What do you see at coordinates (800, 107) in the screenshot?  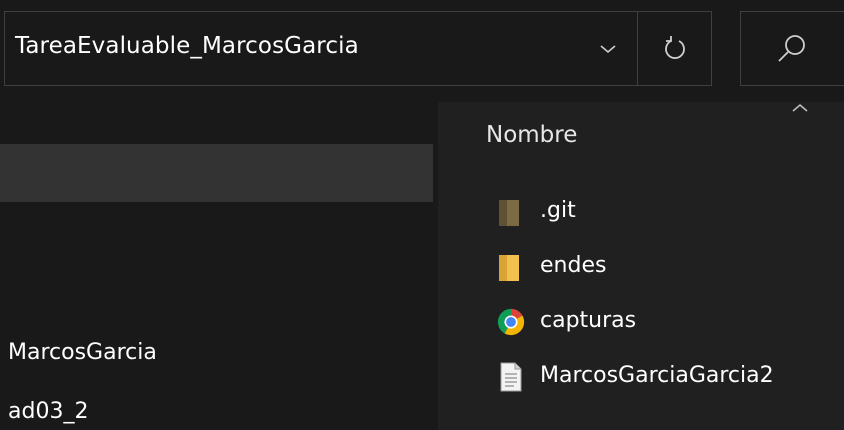 I see `sort-ascending-icon` at bounding box center [800, 107].